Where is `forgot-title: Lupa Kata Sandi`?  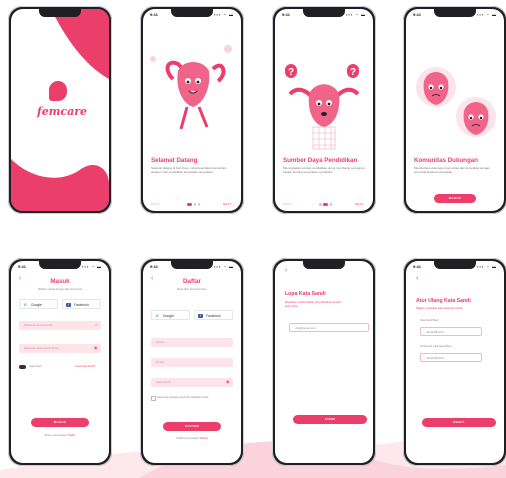
forgot-title: Lupa Kata Sandi is located at coordinates (305, 294).